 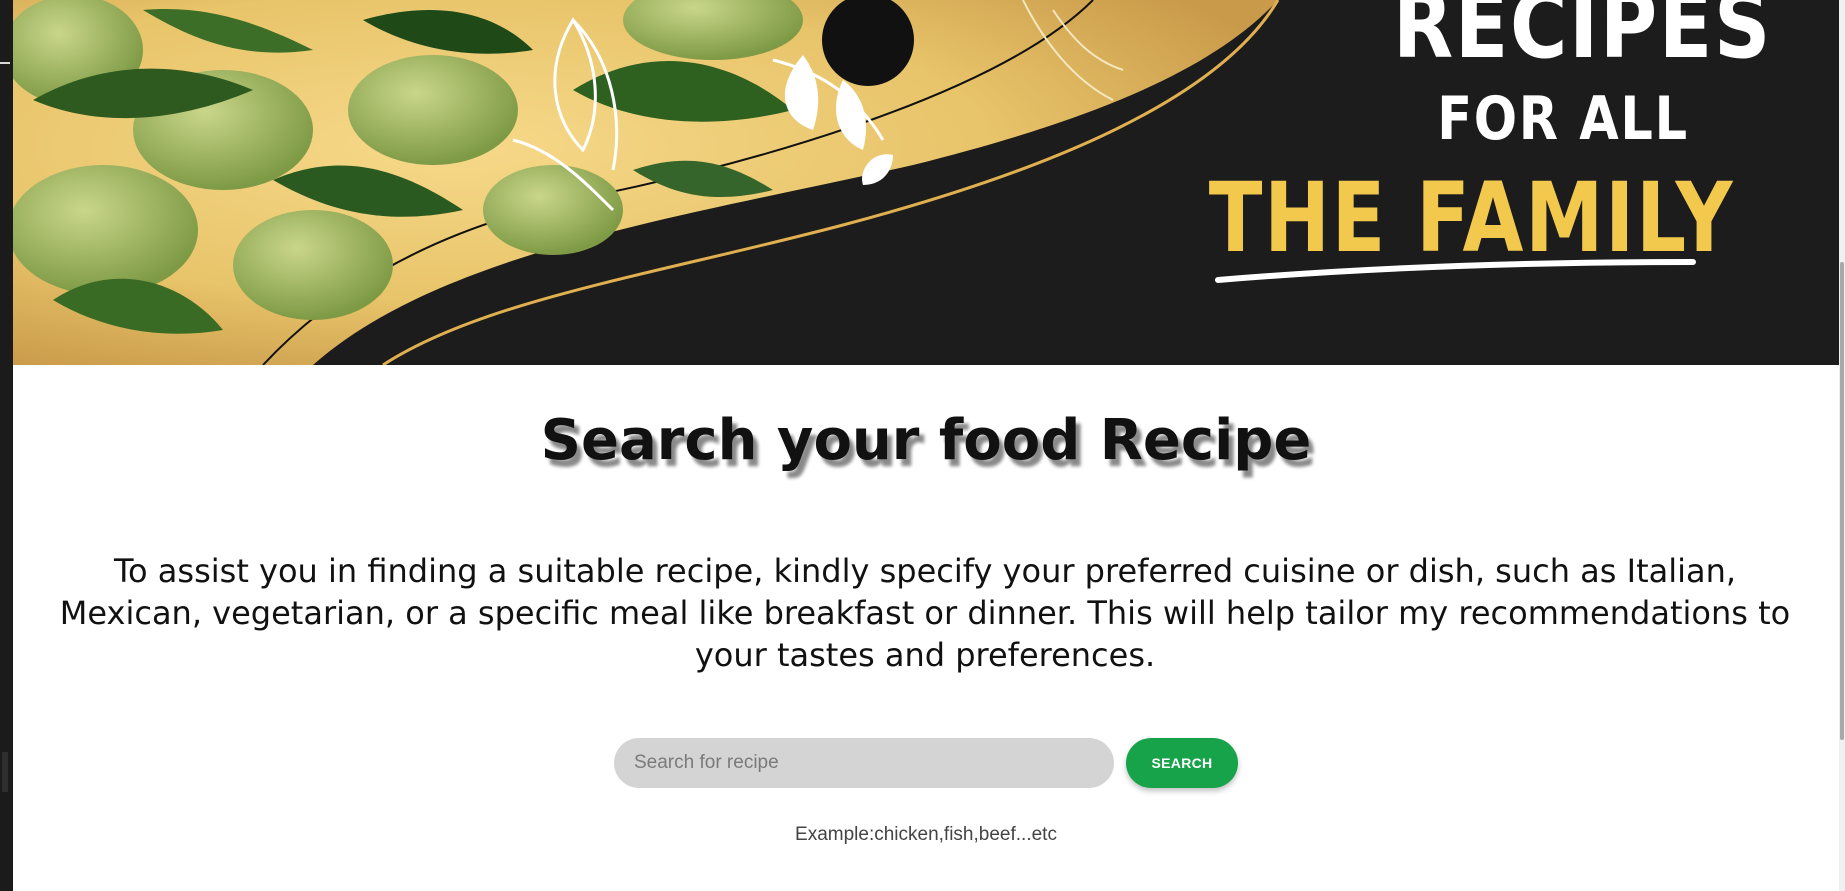 What do you see at coordinates (1583, 39) in the screenshot?
I see `banner-heading-recipes: RECIPES` at bounding box center [1583, 39].